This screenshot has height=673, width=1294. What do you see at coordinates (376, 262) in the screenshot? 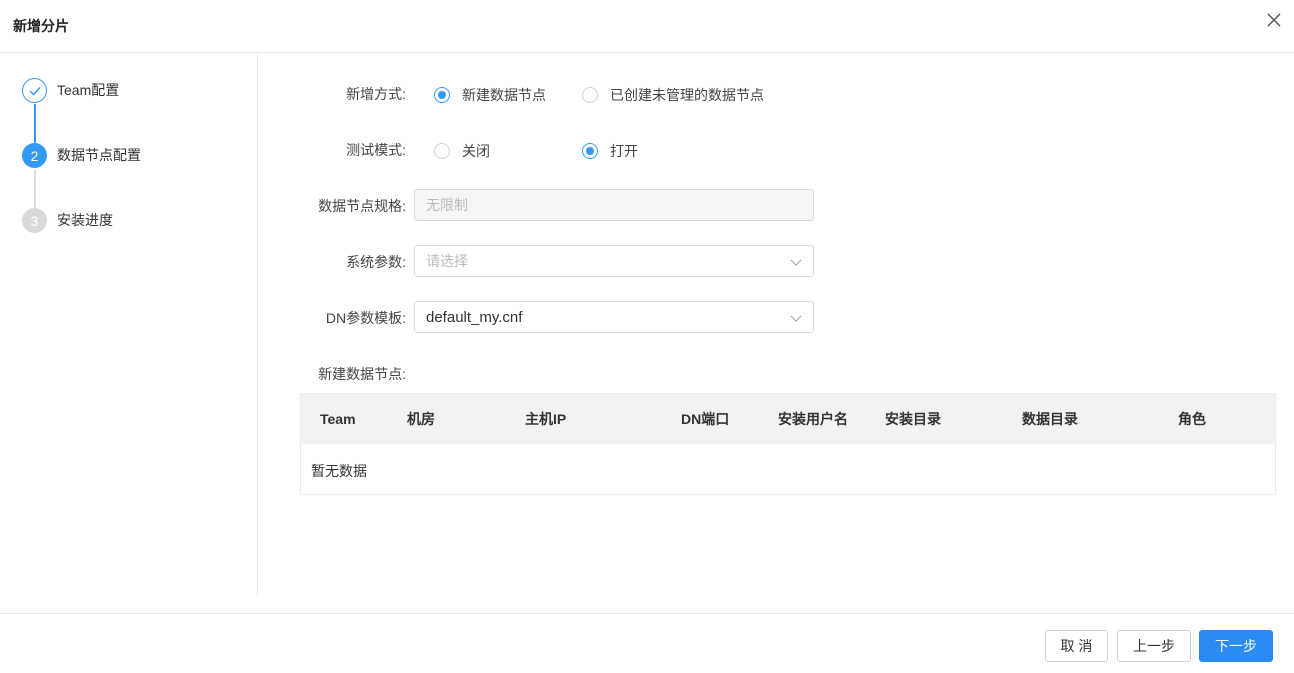
I see `sys-params-label: 系统参数:` at bounding box center [376, 262].